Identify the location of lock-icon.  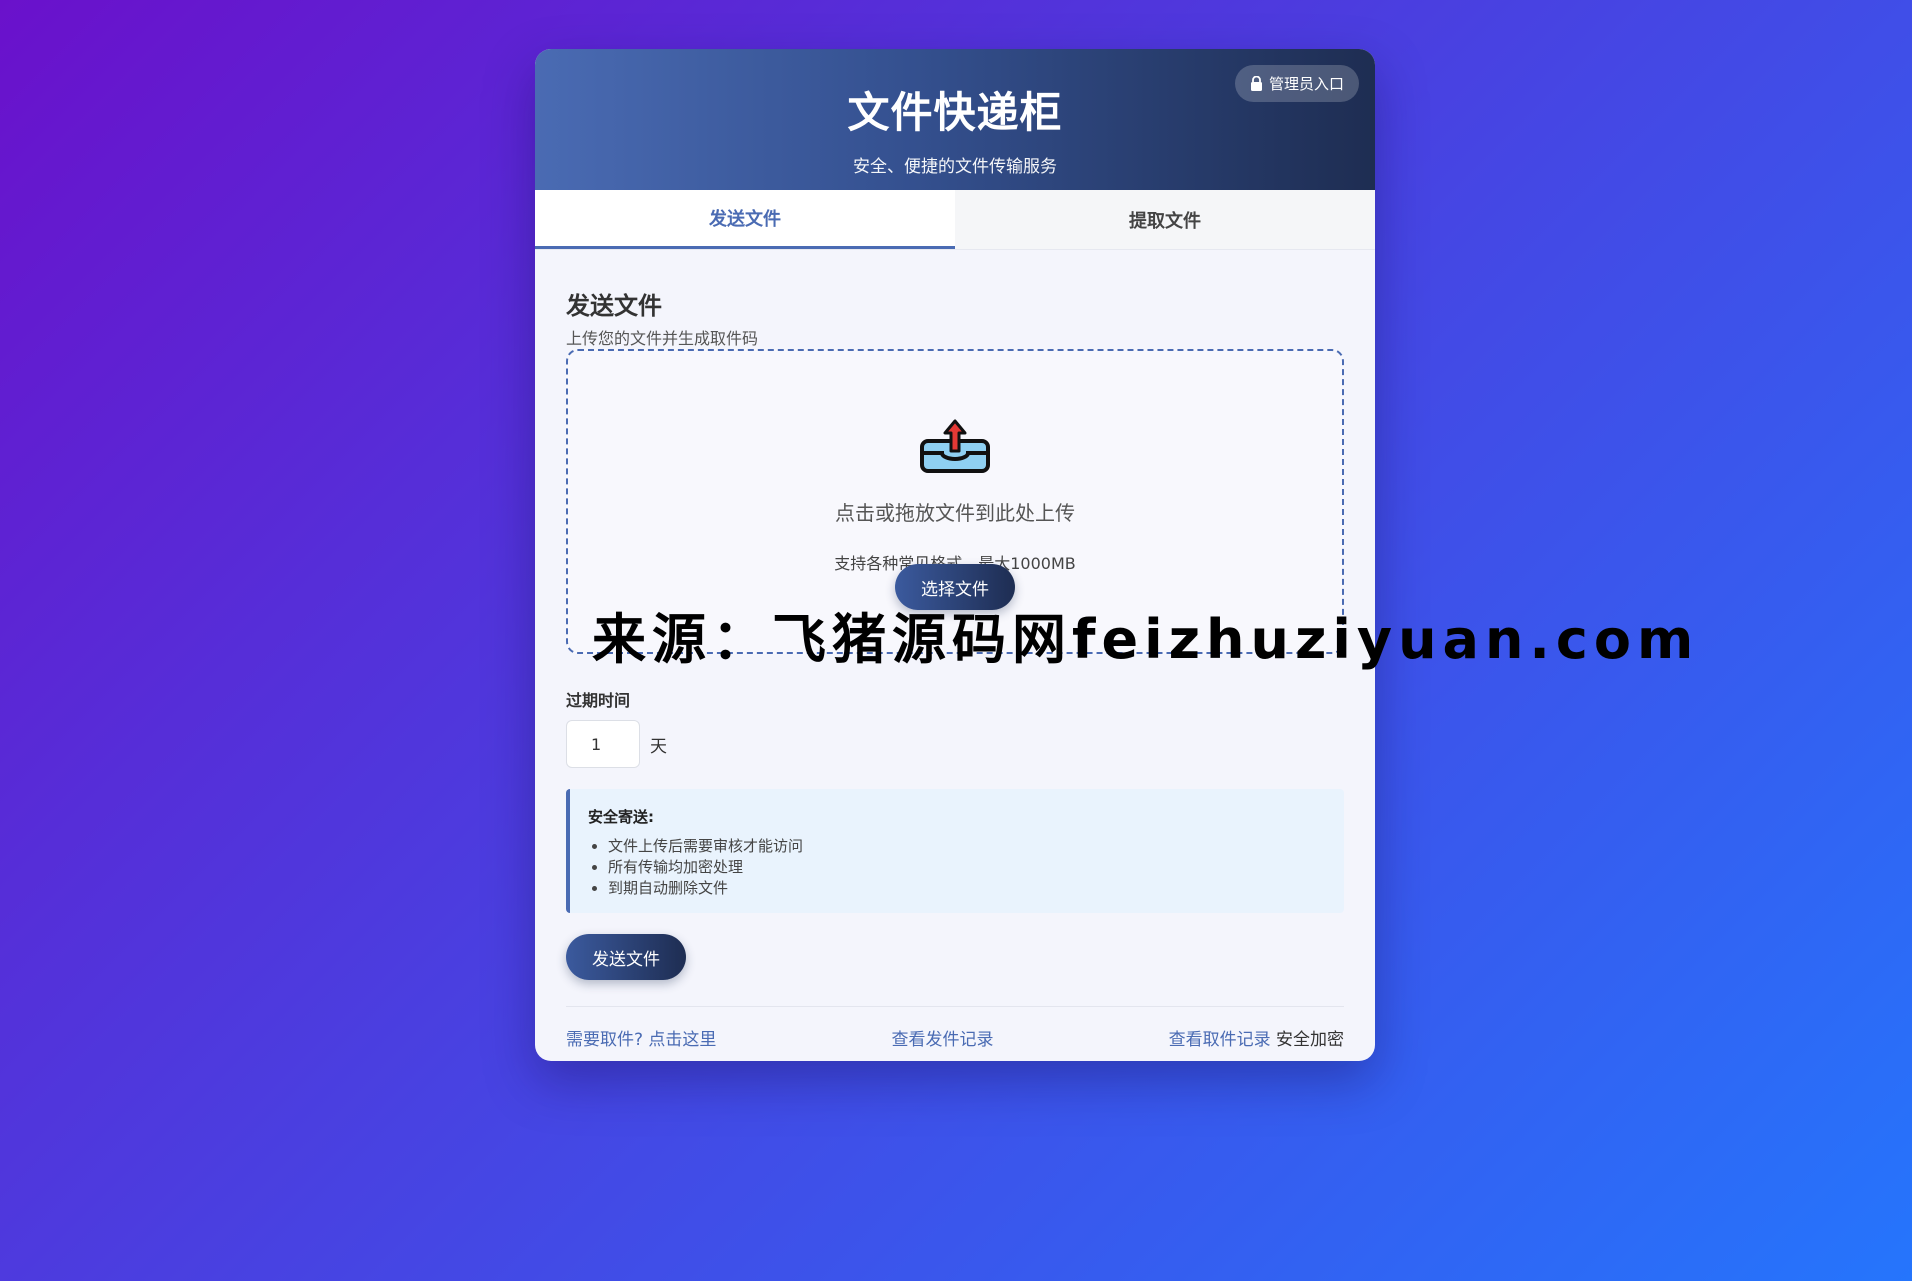
(1256, 83).